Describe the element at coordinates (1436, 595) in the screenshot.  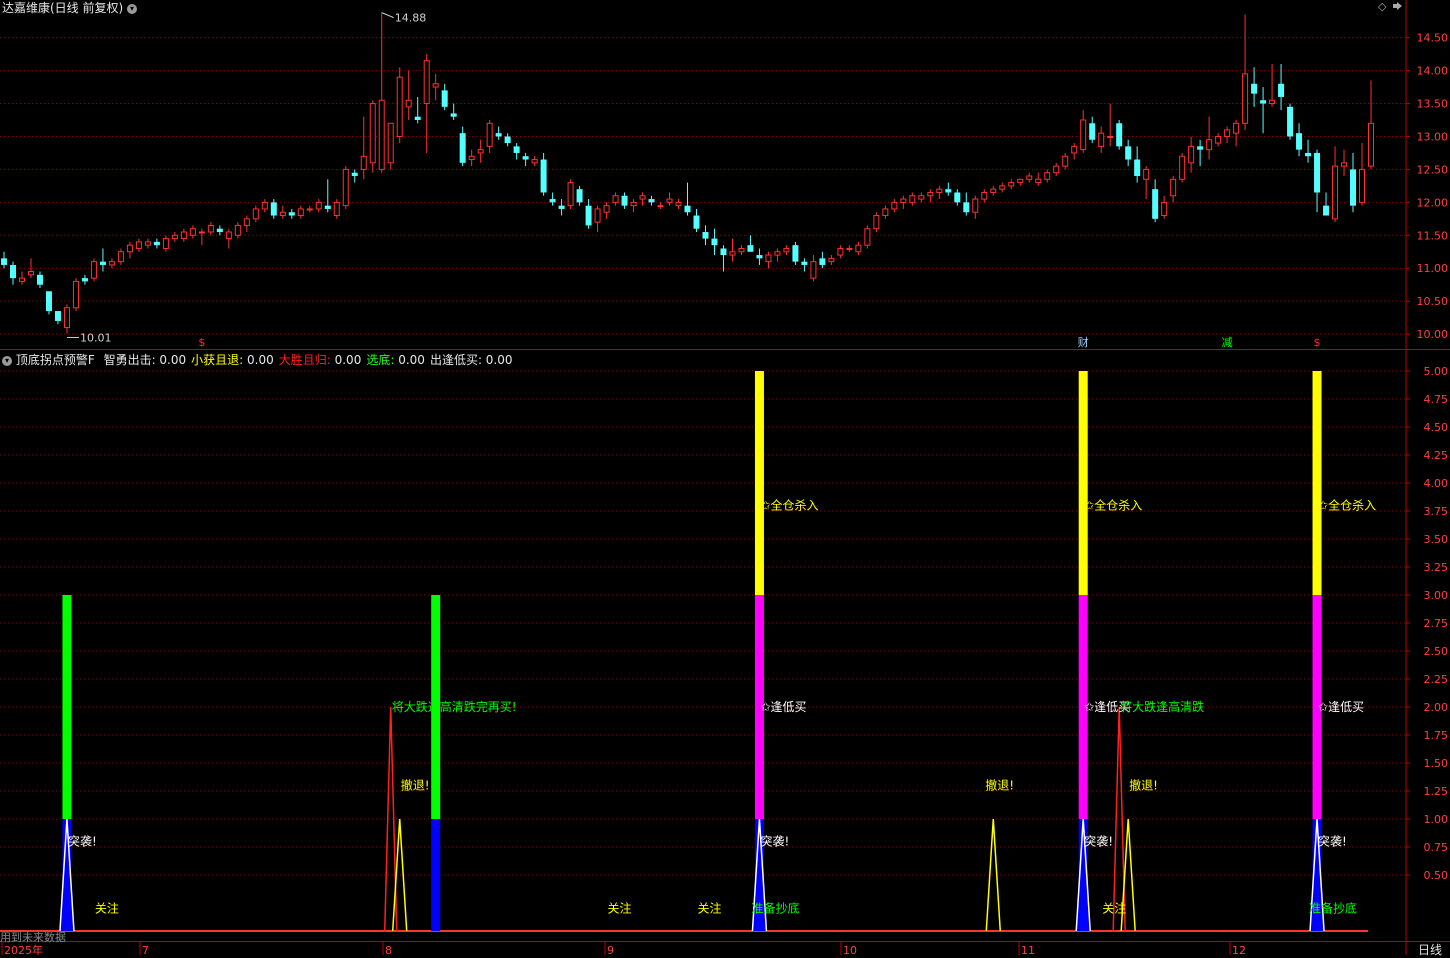
I see `indicator-tick-label: 3.00` at that location.